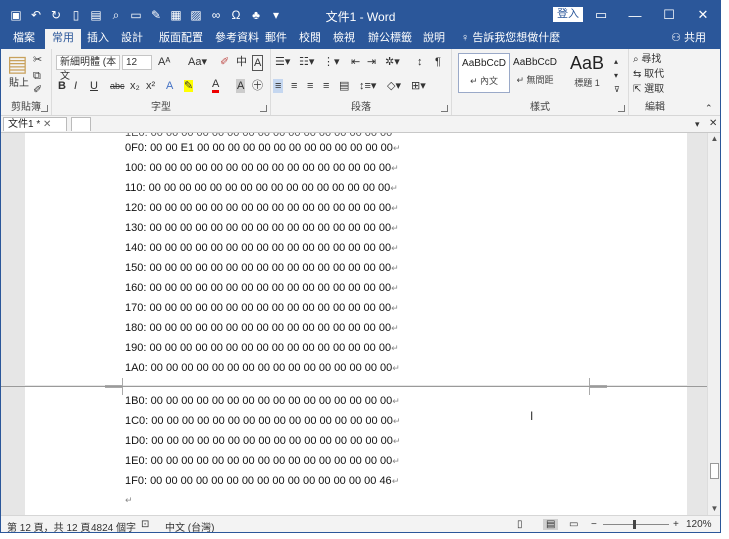 The image size is (729, 539). I want to click on zoom-slider, so click(636, 524).